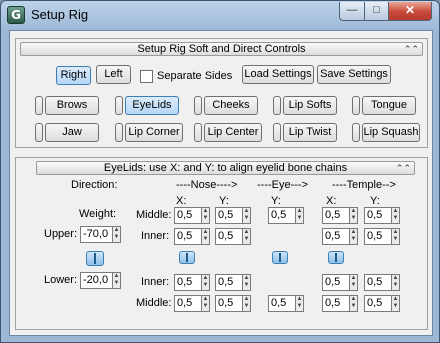  I want to click on title-bar: G Setup Rig — □ ✕, so click(220, 15).